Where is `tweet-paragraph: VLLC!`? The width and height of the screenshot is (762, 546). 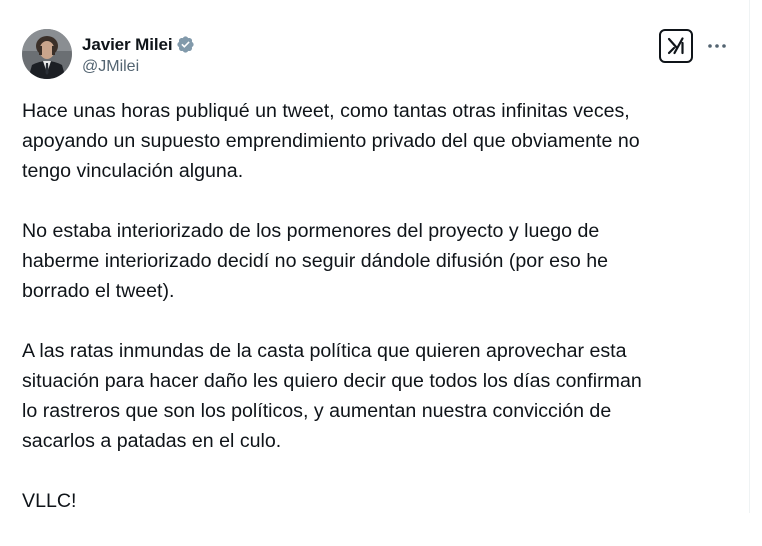
tweet-paragraph: VLLC! is located at coordinates (49, 501).